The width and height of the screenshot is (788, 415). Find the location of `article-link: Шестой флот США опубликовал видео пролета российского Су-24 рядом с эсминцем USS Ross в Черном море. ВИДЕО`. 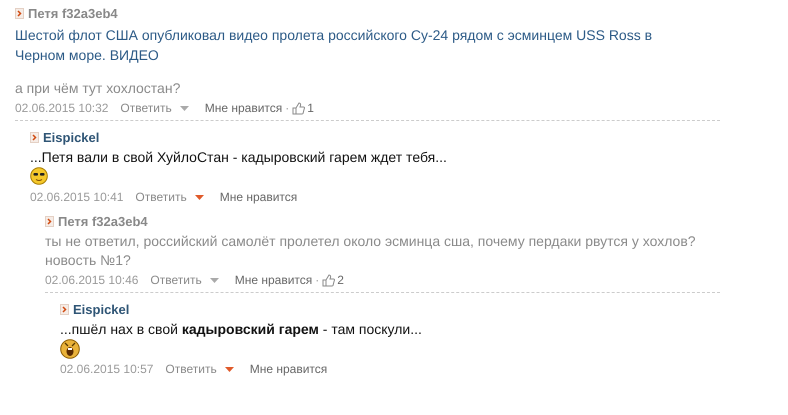

article-link: Шестой флот США опубликовал видео пролета российского Су-24 рядом с эсминцем USS Ross в Черном море. ВИДЕО is located at coordinates (335, 45).